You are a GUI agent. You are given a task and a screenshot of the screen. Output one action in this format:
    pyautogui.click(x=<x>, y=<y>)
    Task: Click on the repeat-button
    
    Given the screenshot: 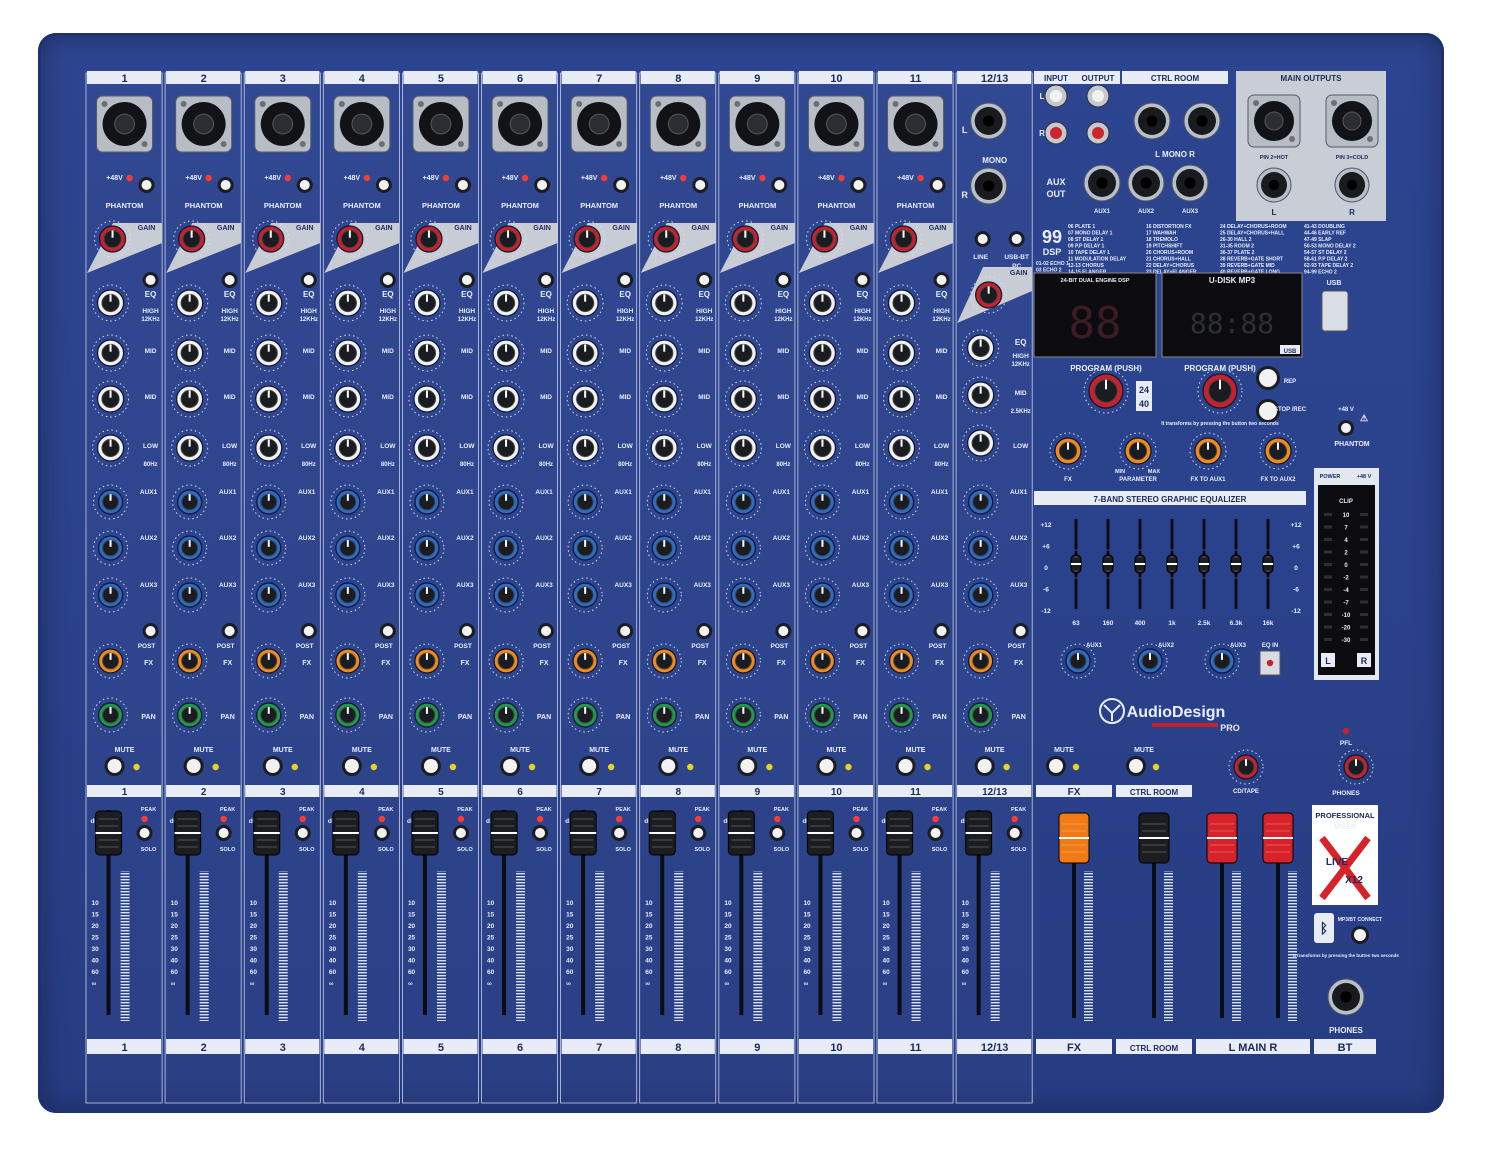 What is the action you would take?
    pyautogui.click(x=1268, y=378)
    